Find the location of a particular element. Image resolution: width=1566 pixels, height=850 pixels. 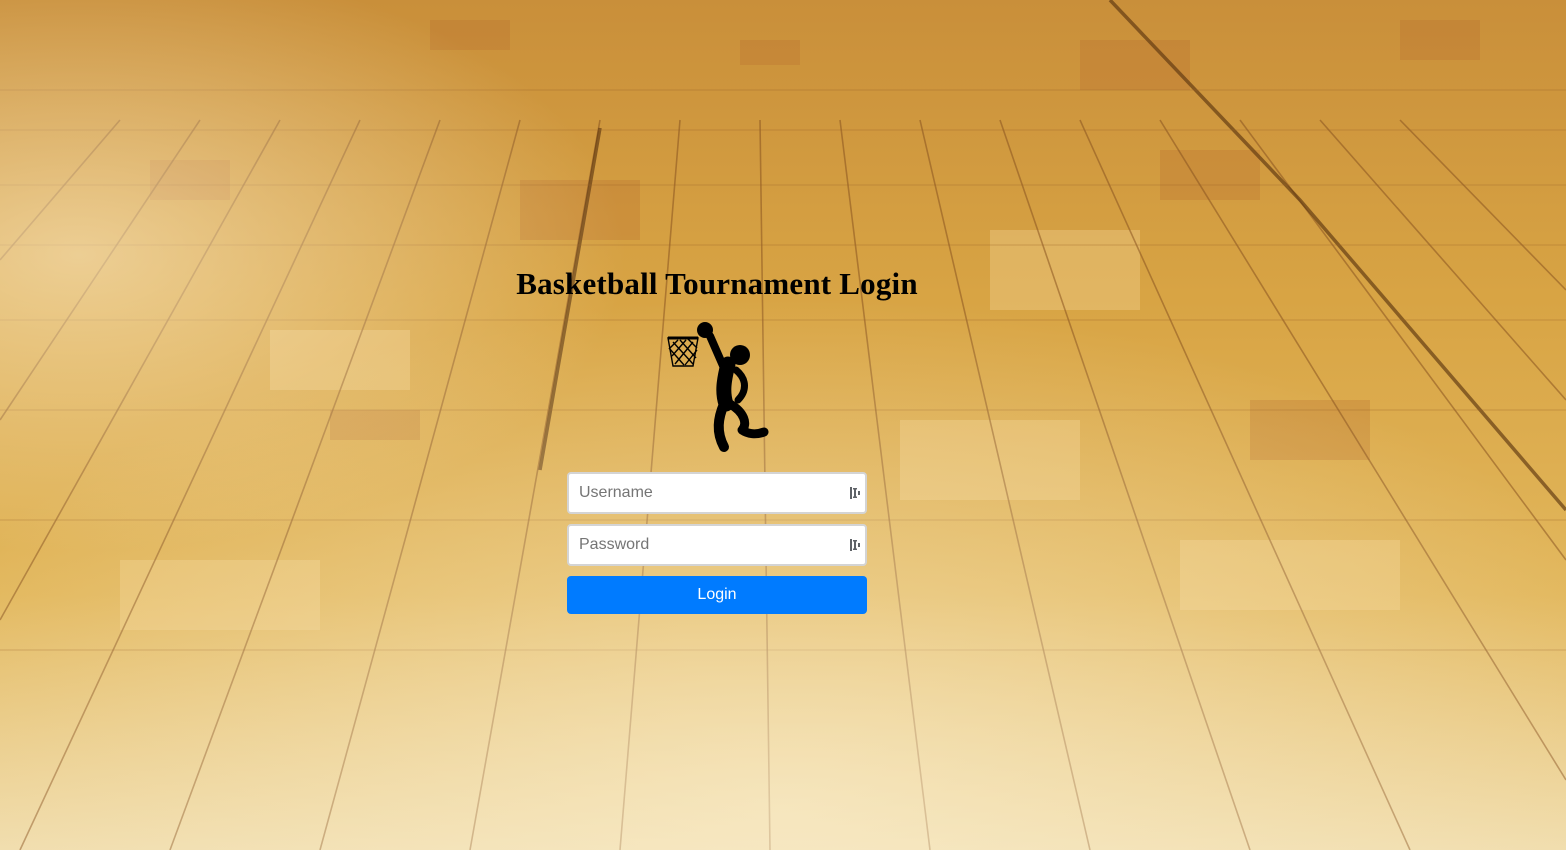

password-field is located at coordinates (717, 545).